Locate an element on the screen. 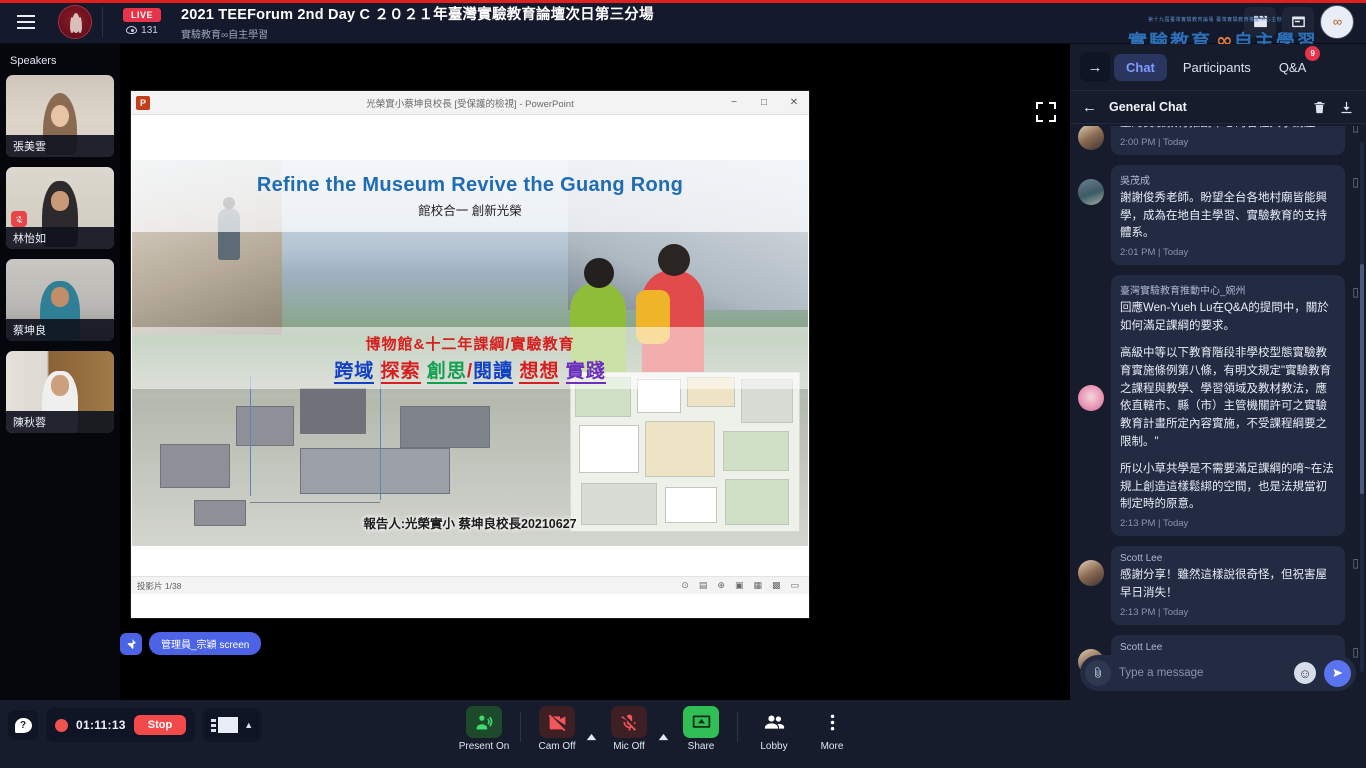 This screenshot has width=1366, height=768. speaker-tile: 林怡如 is located at coordinates (60, 208).